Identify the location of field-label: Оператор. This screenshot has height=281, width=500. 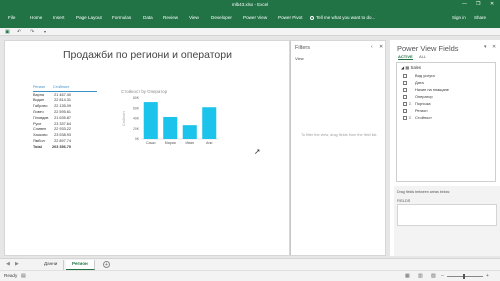
(424, 96).